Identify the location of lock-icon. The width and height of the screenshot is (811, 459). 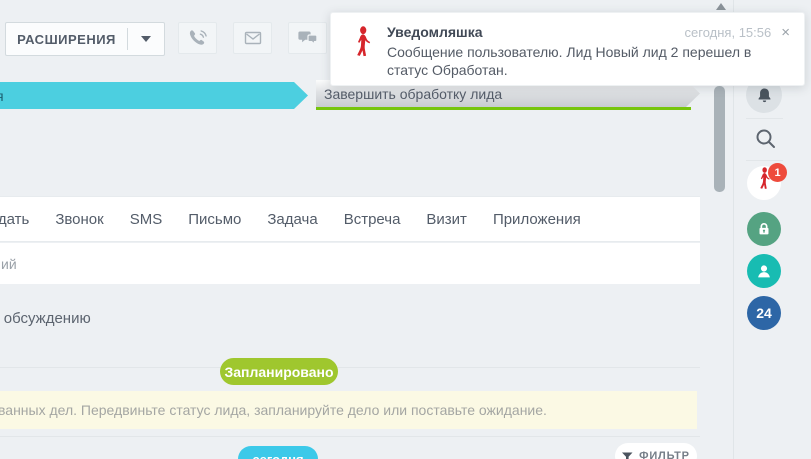
(764, 229).